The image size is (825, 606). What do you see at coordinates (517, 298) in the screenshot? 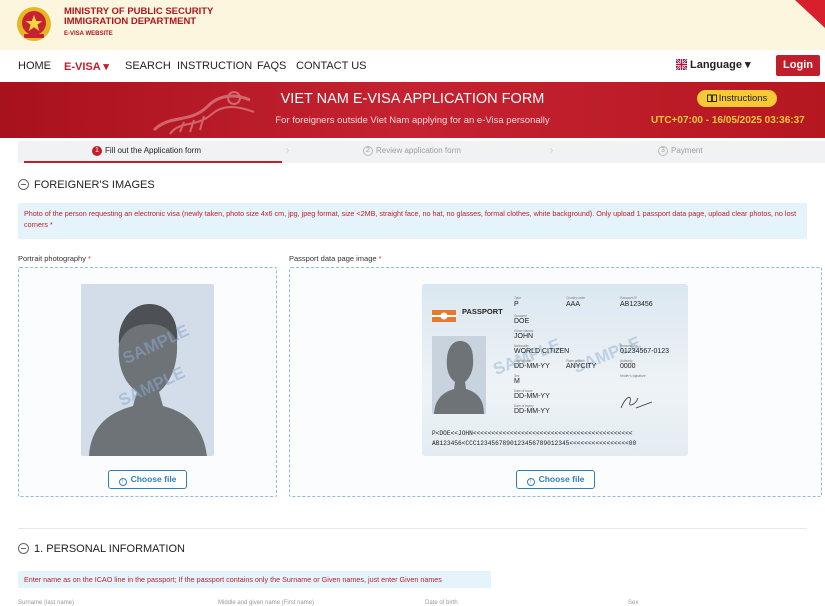
I see `pp-type-label: Type` at bounding box center [517, 298].